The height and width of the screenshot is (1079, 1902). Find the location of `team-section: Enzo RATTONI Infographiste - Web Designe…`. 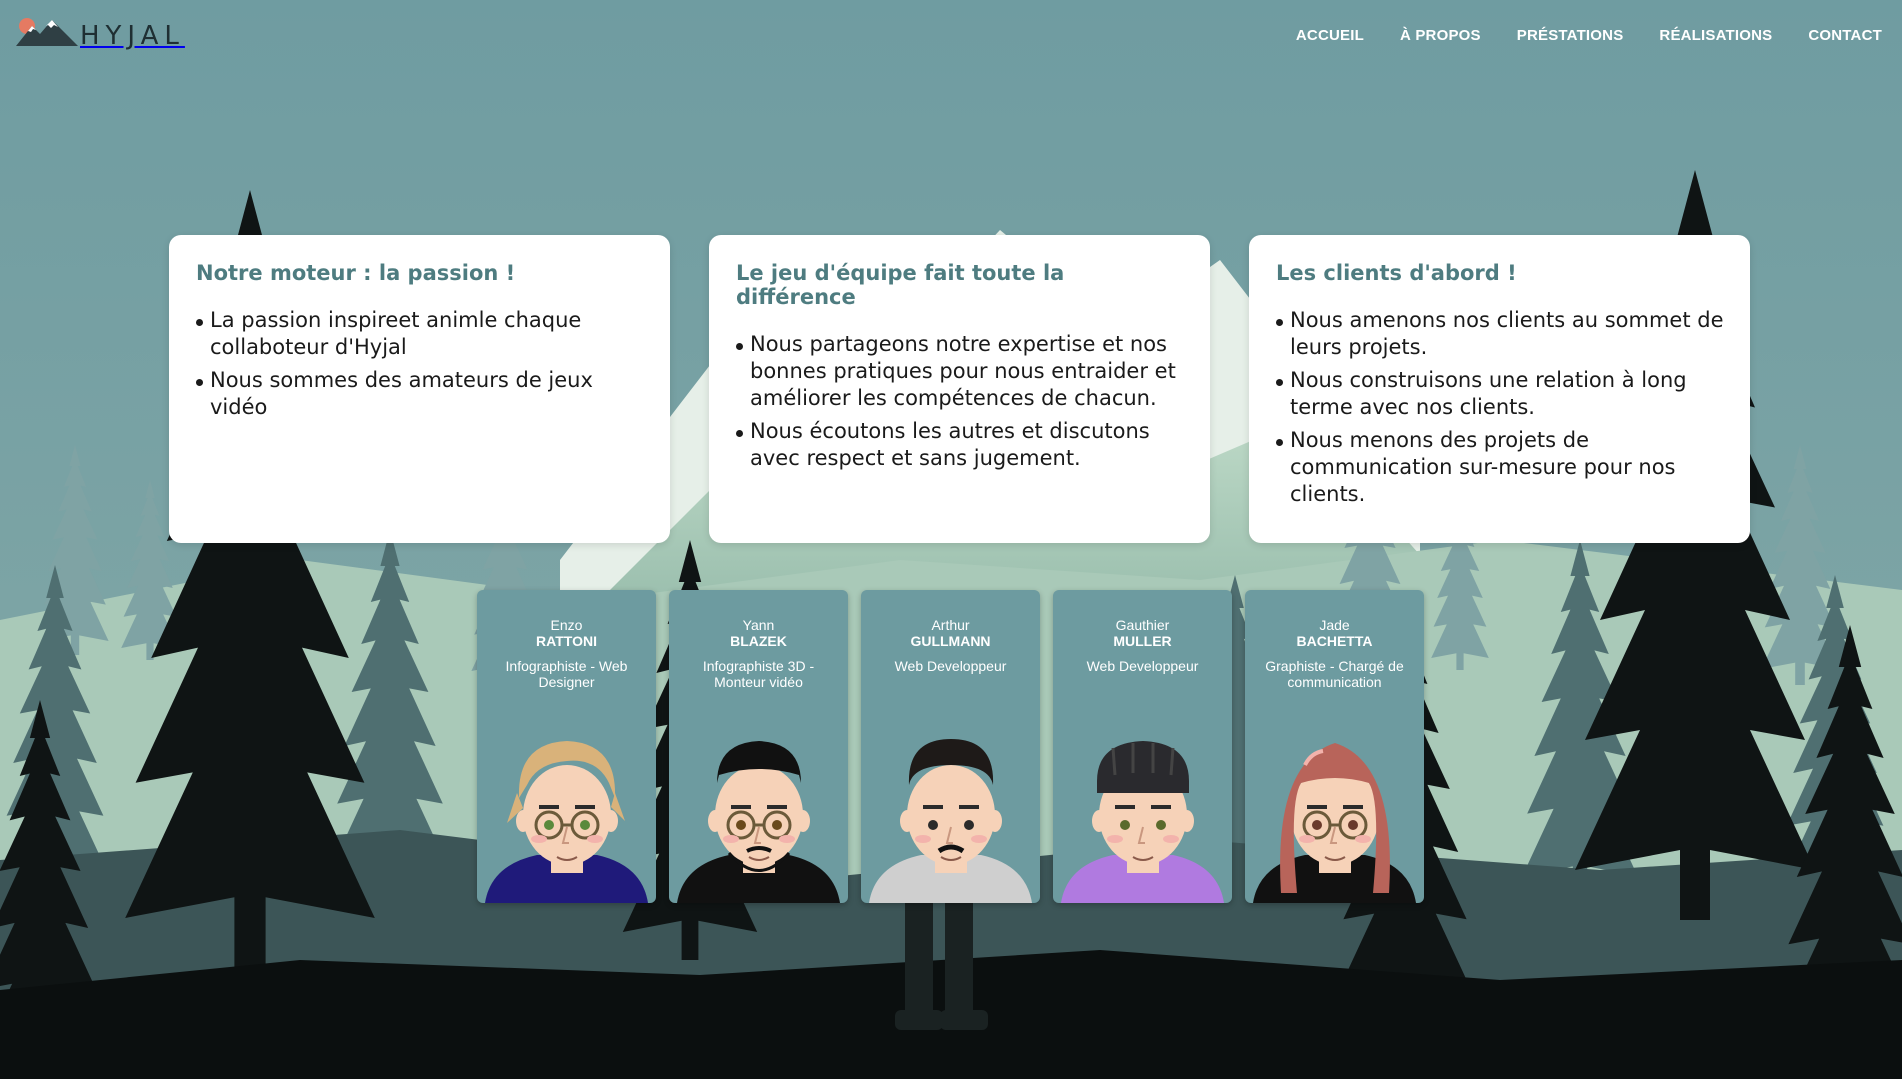

team-section: Enzo RATTONI Infographiste - Web Designe… is located at coordinates (950, 746).